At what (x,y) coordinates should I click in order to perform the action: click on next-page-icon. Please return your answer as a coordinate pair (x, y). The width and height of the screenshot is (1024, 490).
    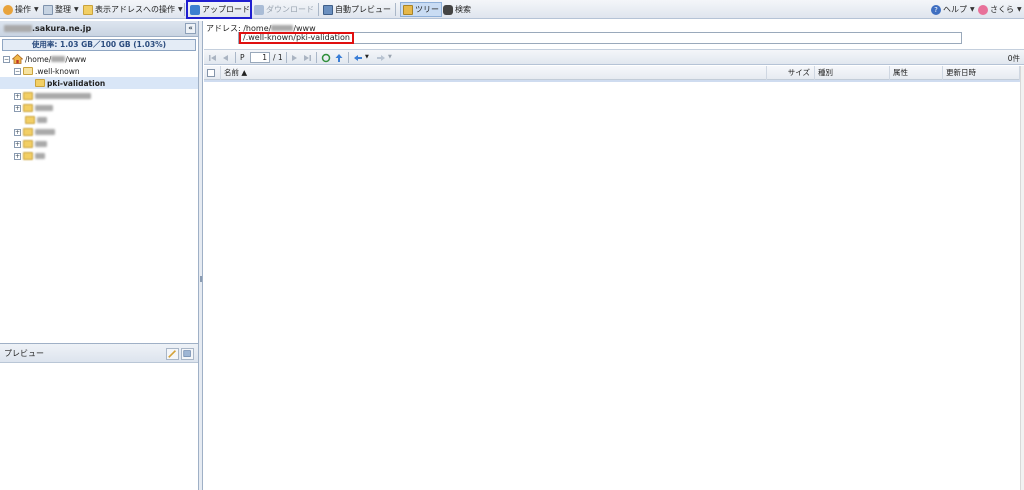
    Looking at the image, I should click on (294, 58).